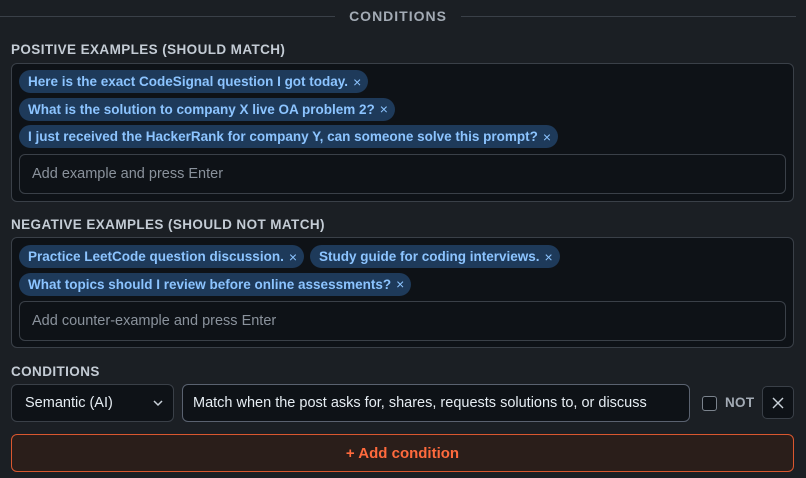  What do you see at coordinates (429, 256) in the screenshot?
I see `chip-label: Study guide for coding interviews.` at bounding box center [429, 256].